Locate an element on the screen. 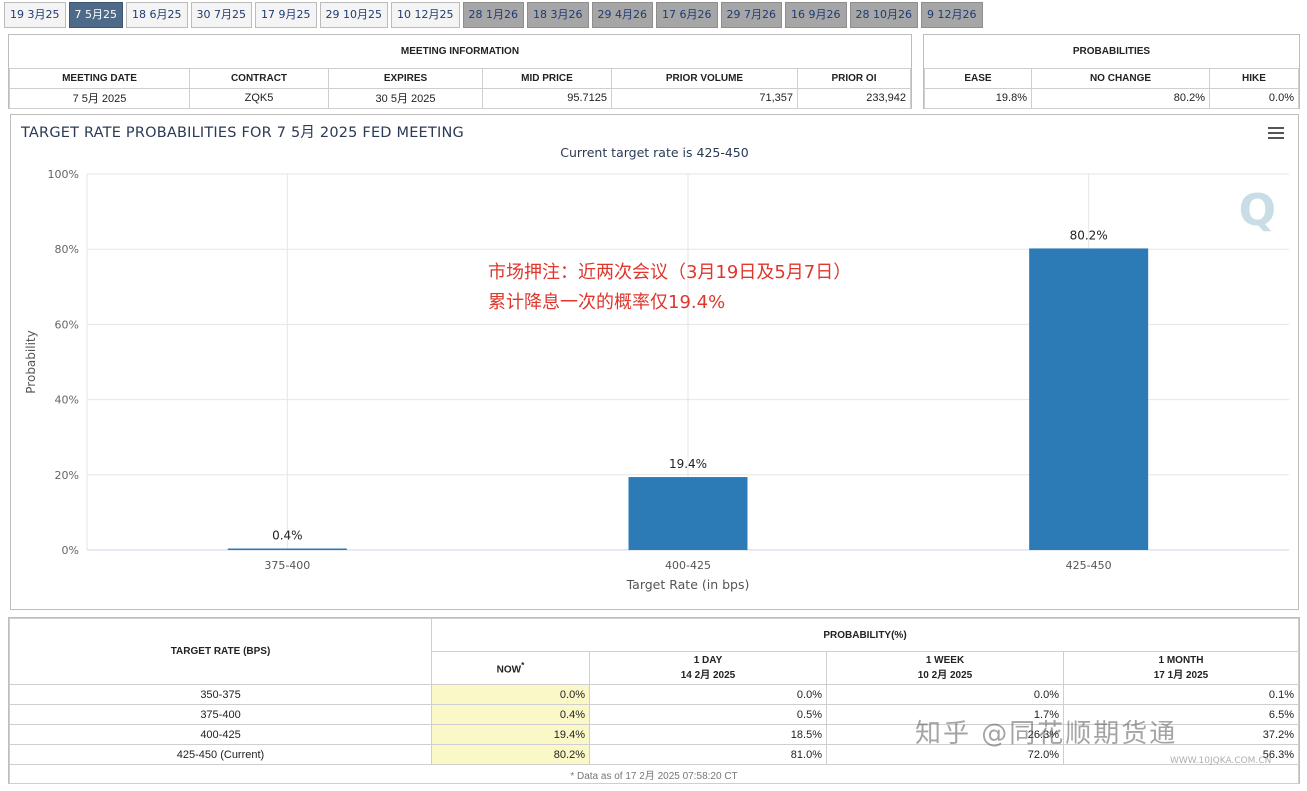 The height and width of the screenshot is (791, 1307). rate-cell: 350-375 is located at coordinates (220, 694).